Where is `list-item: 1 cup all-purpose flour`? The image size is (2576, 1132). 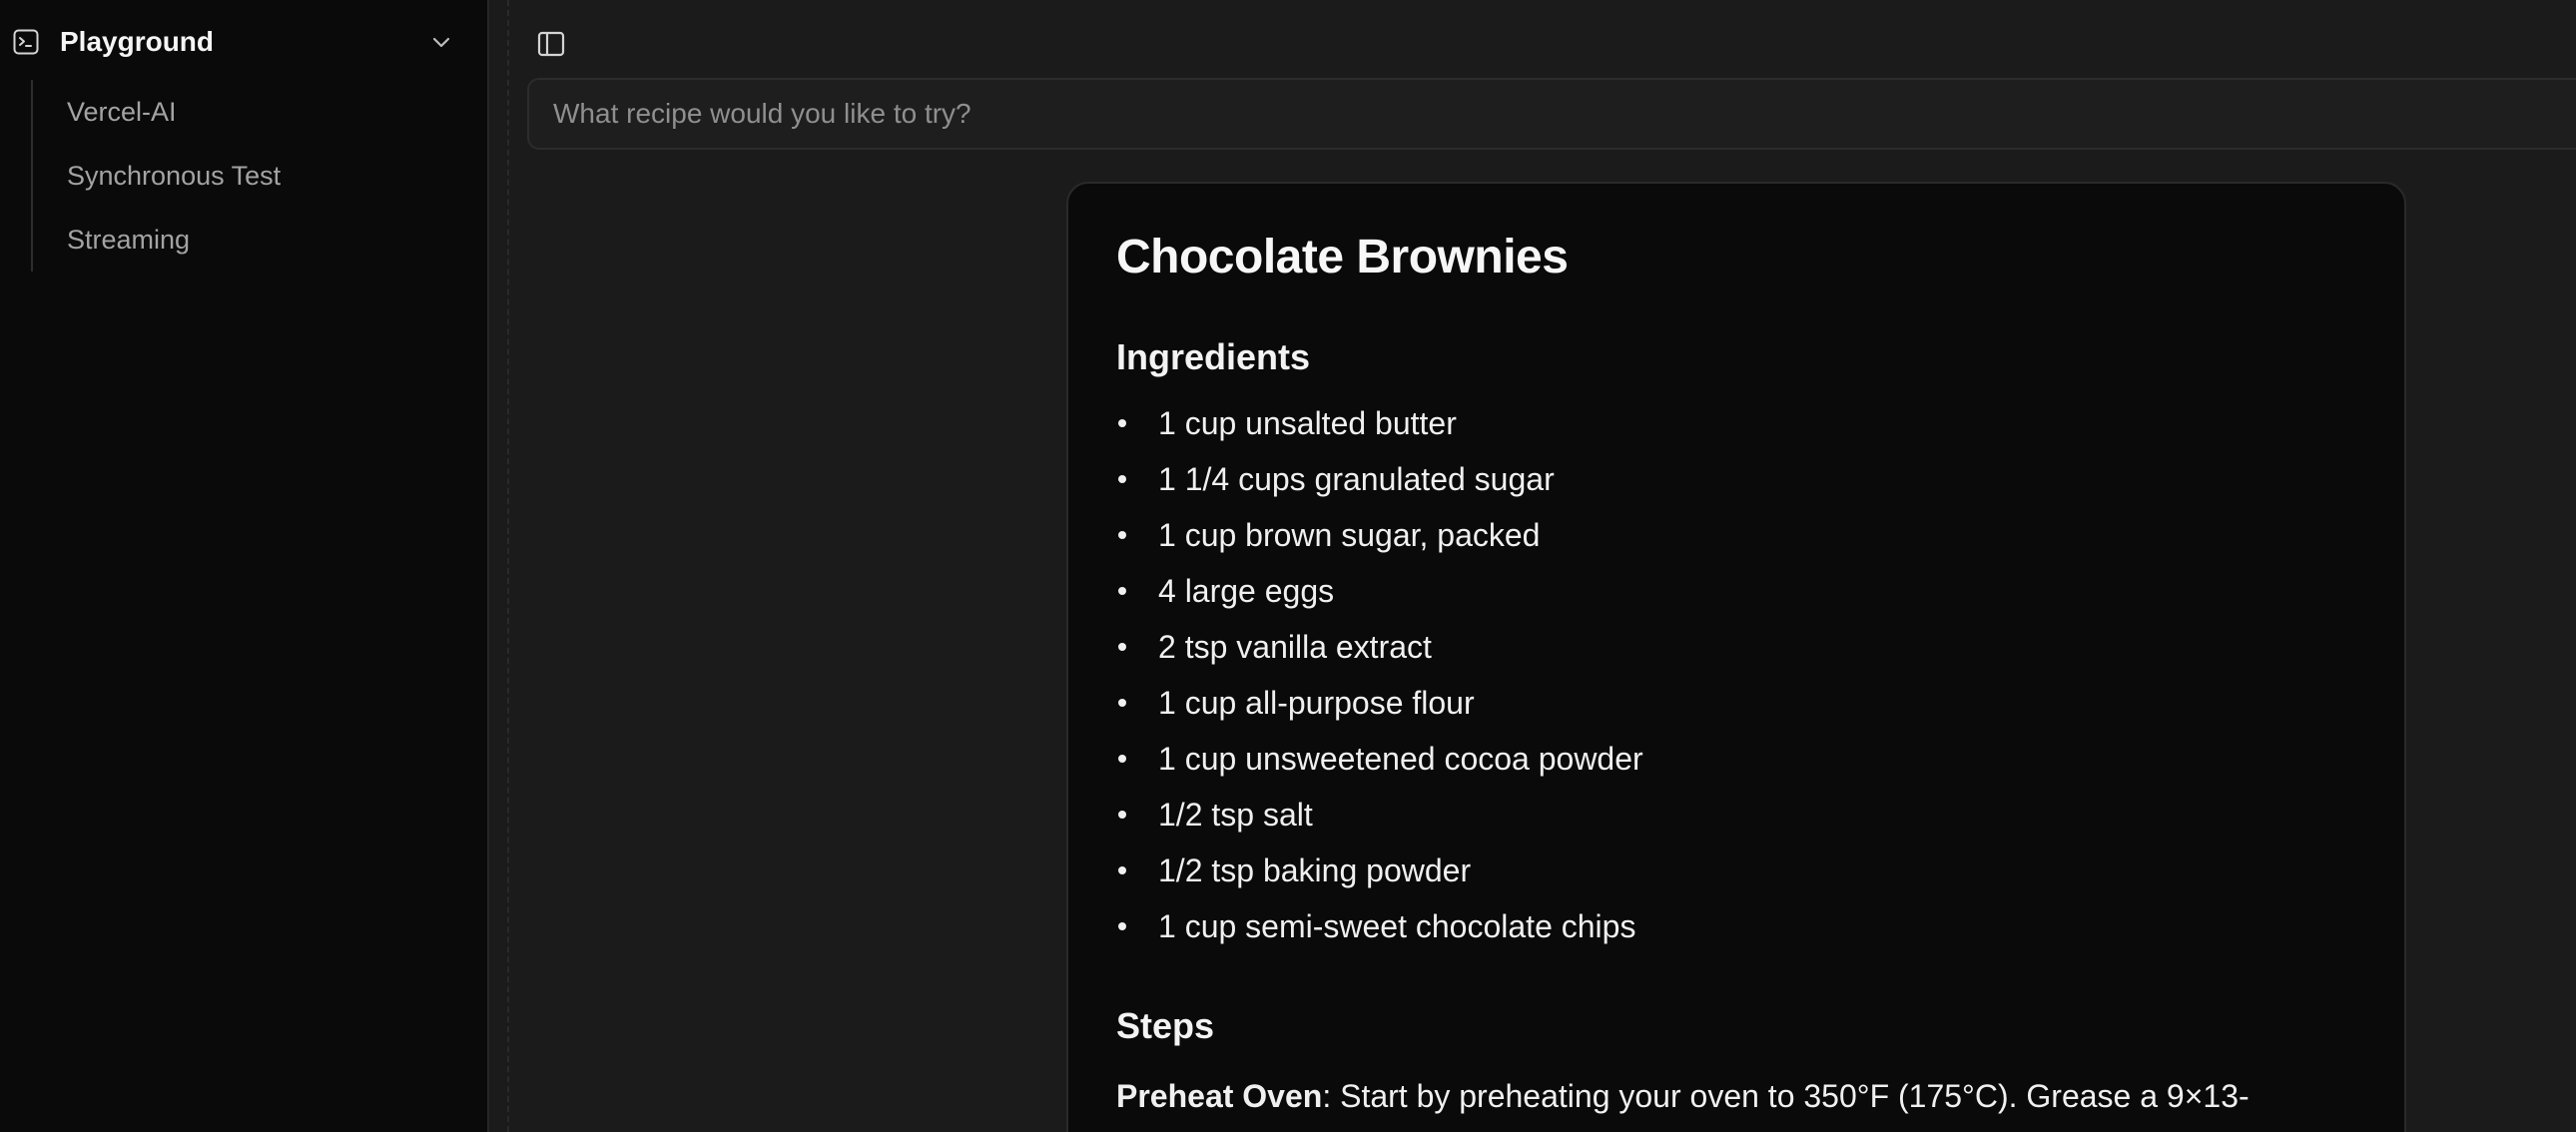 list-item: 1 cup all-purpose flour is located at coordinates (1736, 703).